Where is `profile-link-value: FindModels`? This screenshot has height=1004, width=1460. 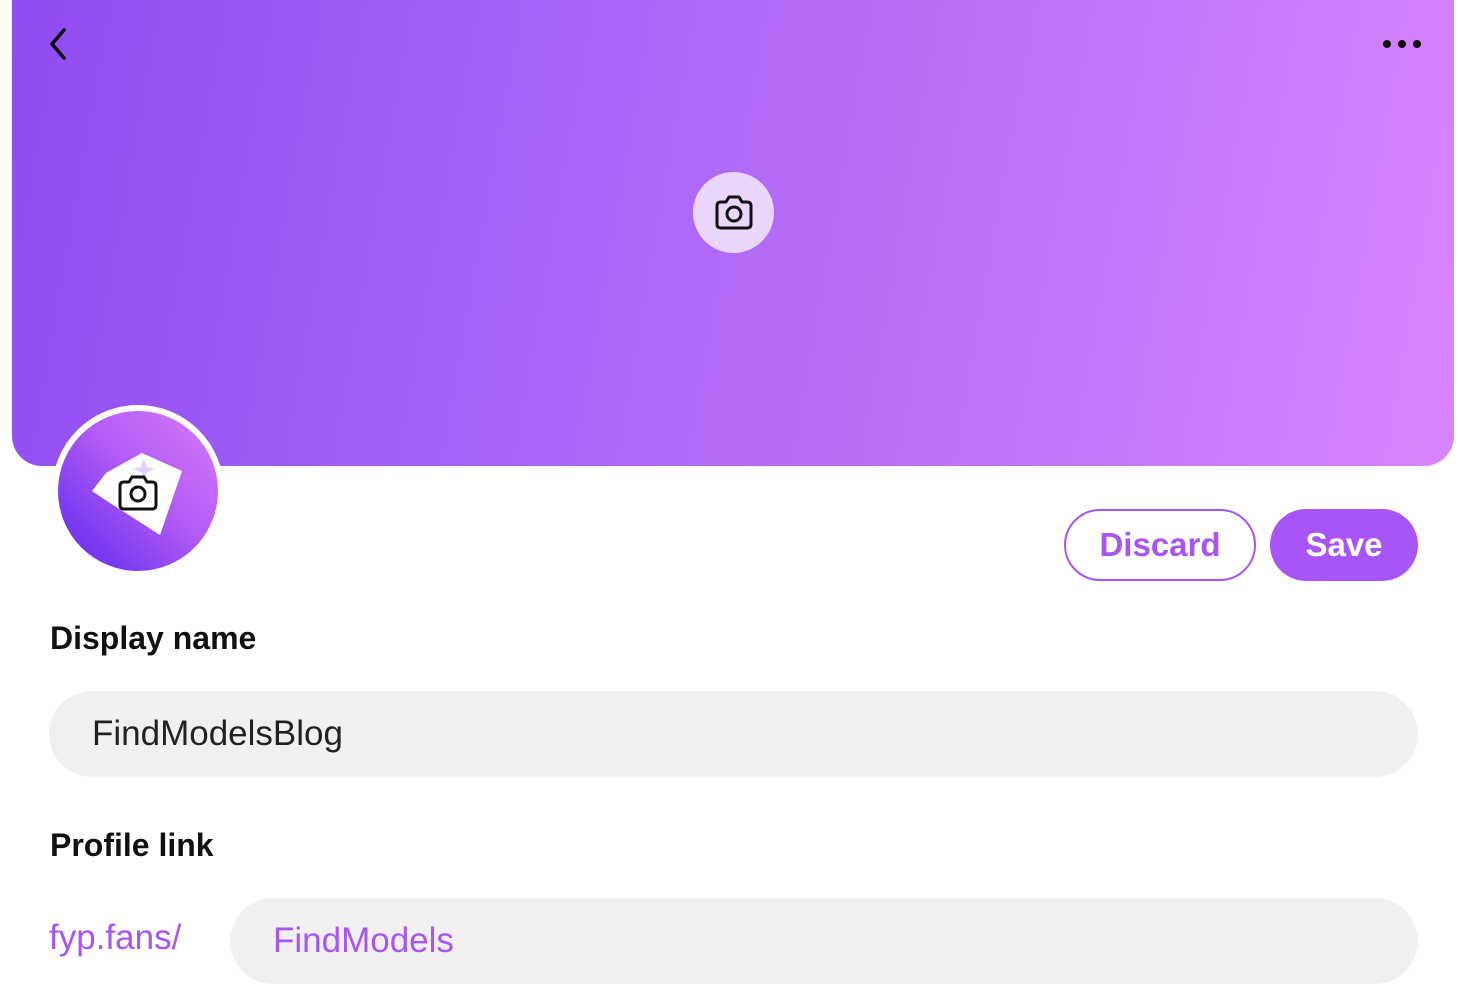
profile-link-value: FindModels is located at coordinates (363, 940).